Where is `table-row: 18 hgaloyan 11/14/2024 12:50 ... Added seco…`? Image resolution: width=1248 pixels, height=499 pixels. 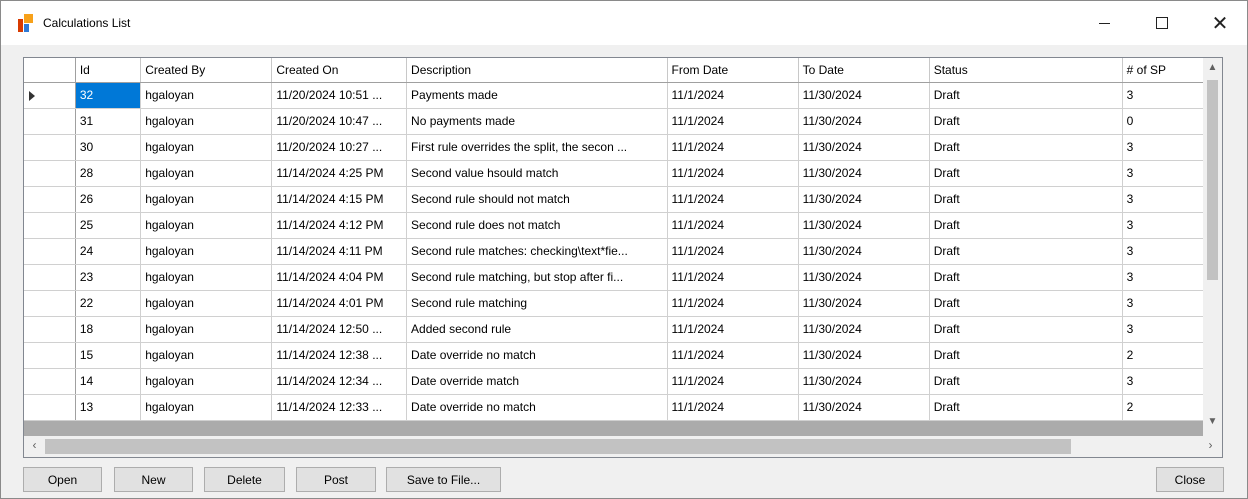
table-row: 18 hgaloyan 11/14/2024 12:50 ... Added seco… is located at coordinates (623, 329).